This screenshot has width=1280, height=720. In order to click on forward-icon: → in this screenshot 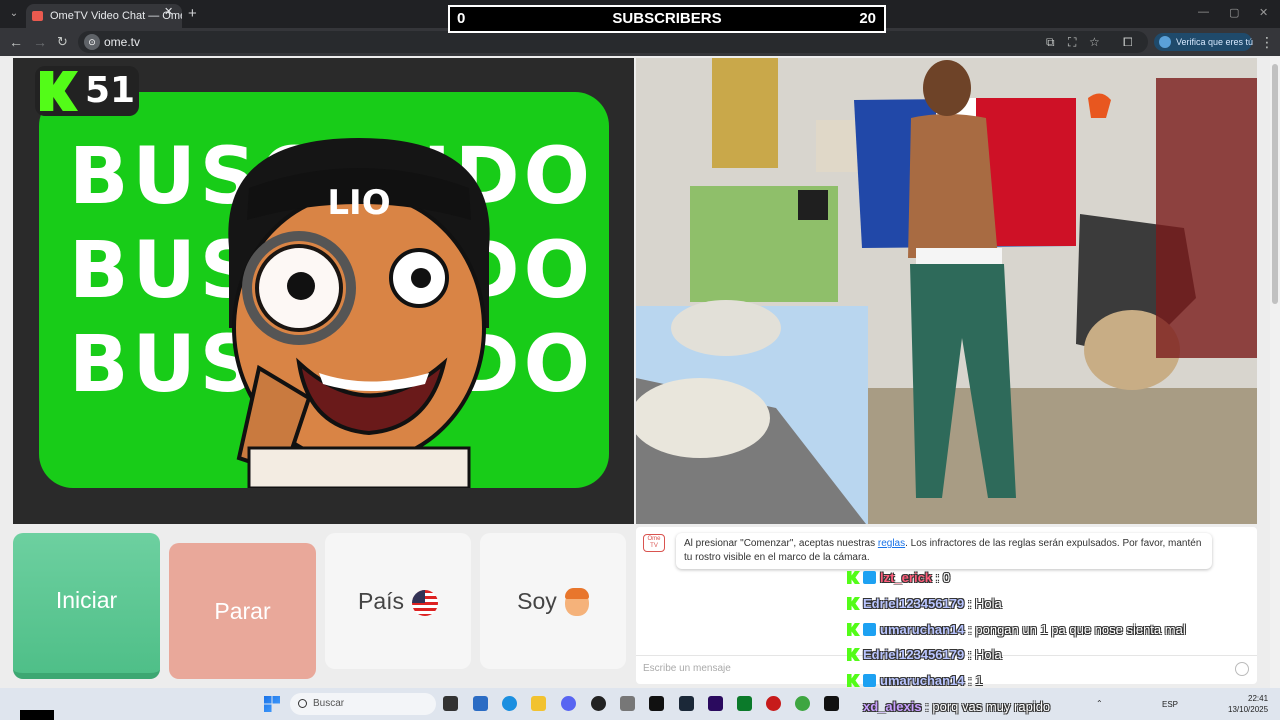, I will do `click(40, 42)`.